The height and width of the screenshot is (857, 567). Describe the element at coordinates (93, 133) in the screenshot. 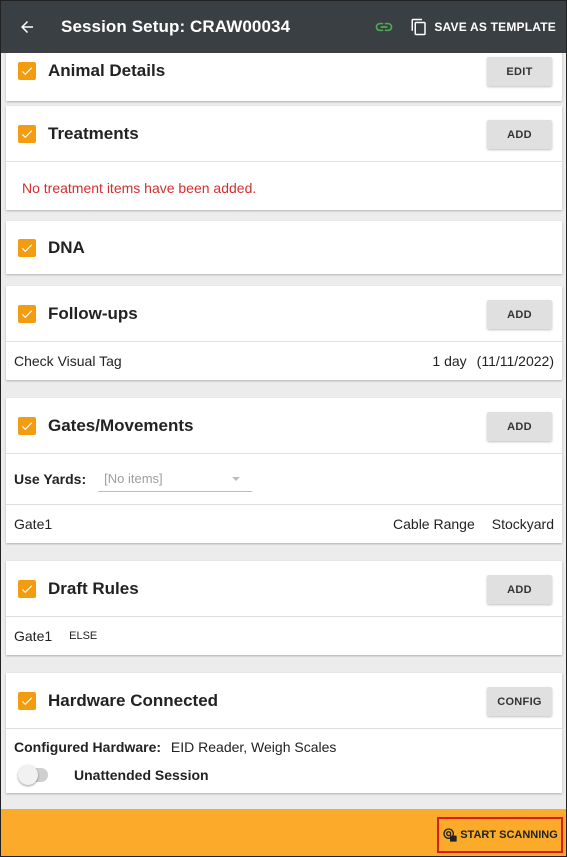

I see `card-title: Treatments` at that location.